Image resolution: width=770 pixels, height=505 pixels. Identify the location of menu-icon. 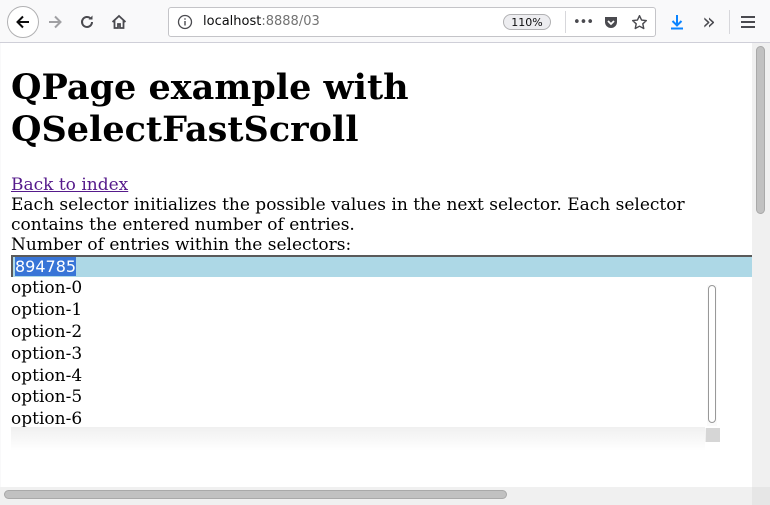
(748, 22).